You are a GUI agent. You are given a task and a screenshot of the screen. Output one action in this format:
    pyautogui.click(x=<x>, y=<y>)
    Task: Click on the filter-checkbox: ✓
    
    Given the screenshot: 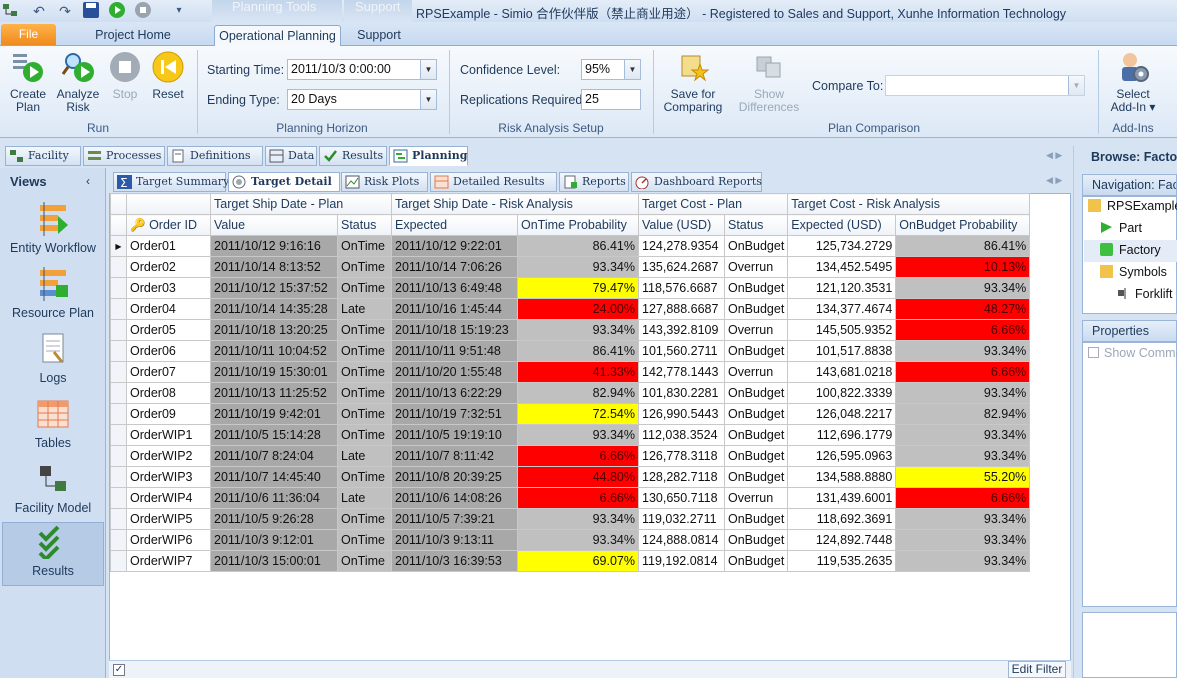 What is the action you would take?
    pyautogui.click(x=119, y=670)
    